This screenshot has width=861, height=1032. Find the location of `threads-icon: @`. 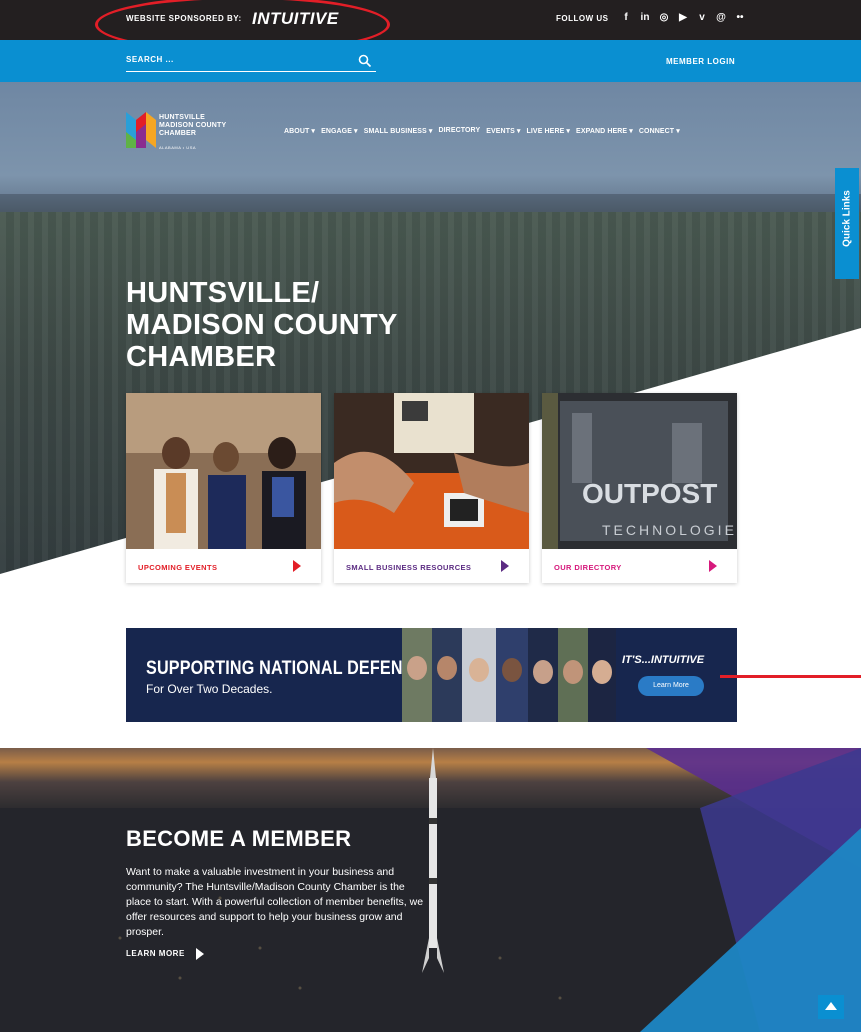

threads-icon: @ is located at coordinates (721, 18).